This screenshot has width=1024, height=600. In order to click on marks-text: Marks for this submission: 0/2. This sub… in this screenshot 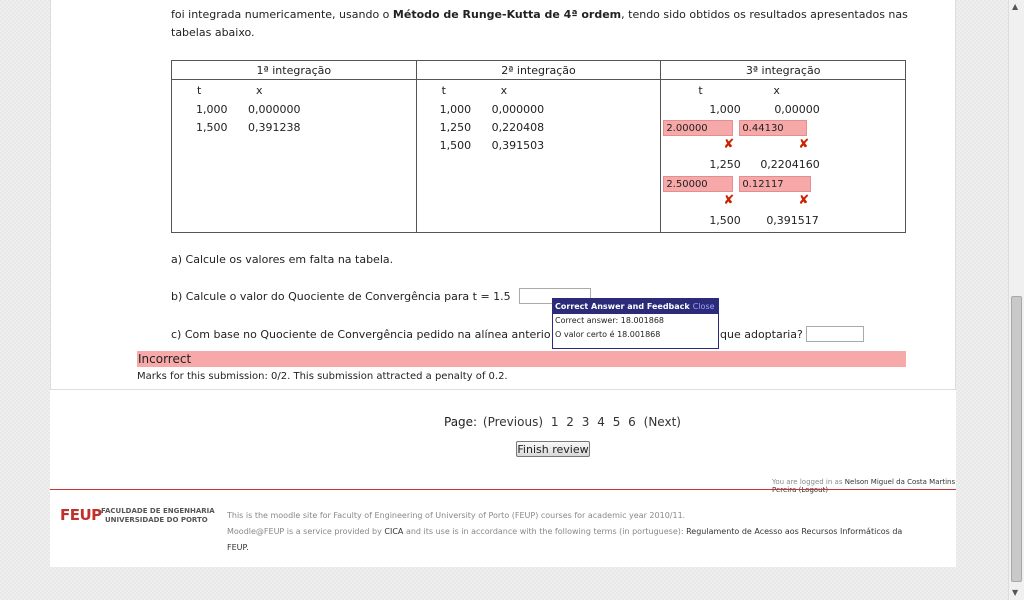, I will do `click(322, 376)`.